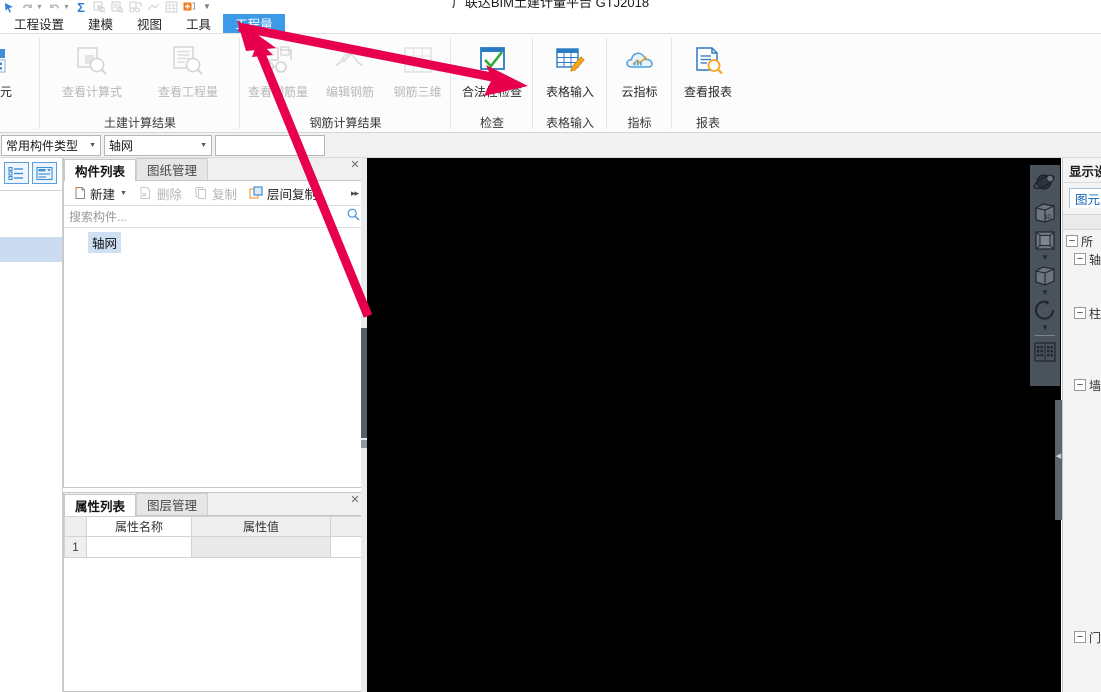 This screenshot has width=1101, height=692. Describe the element at coordinates (146, 193) in the screenshot. I see `delete-icon` at that location.